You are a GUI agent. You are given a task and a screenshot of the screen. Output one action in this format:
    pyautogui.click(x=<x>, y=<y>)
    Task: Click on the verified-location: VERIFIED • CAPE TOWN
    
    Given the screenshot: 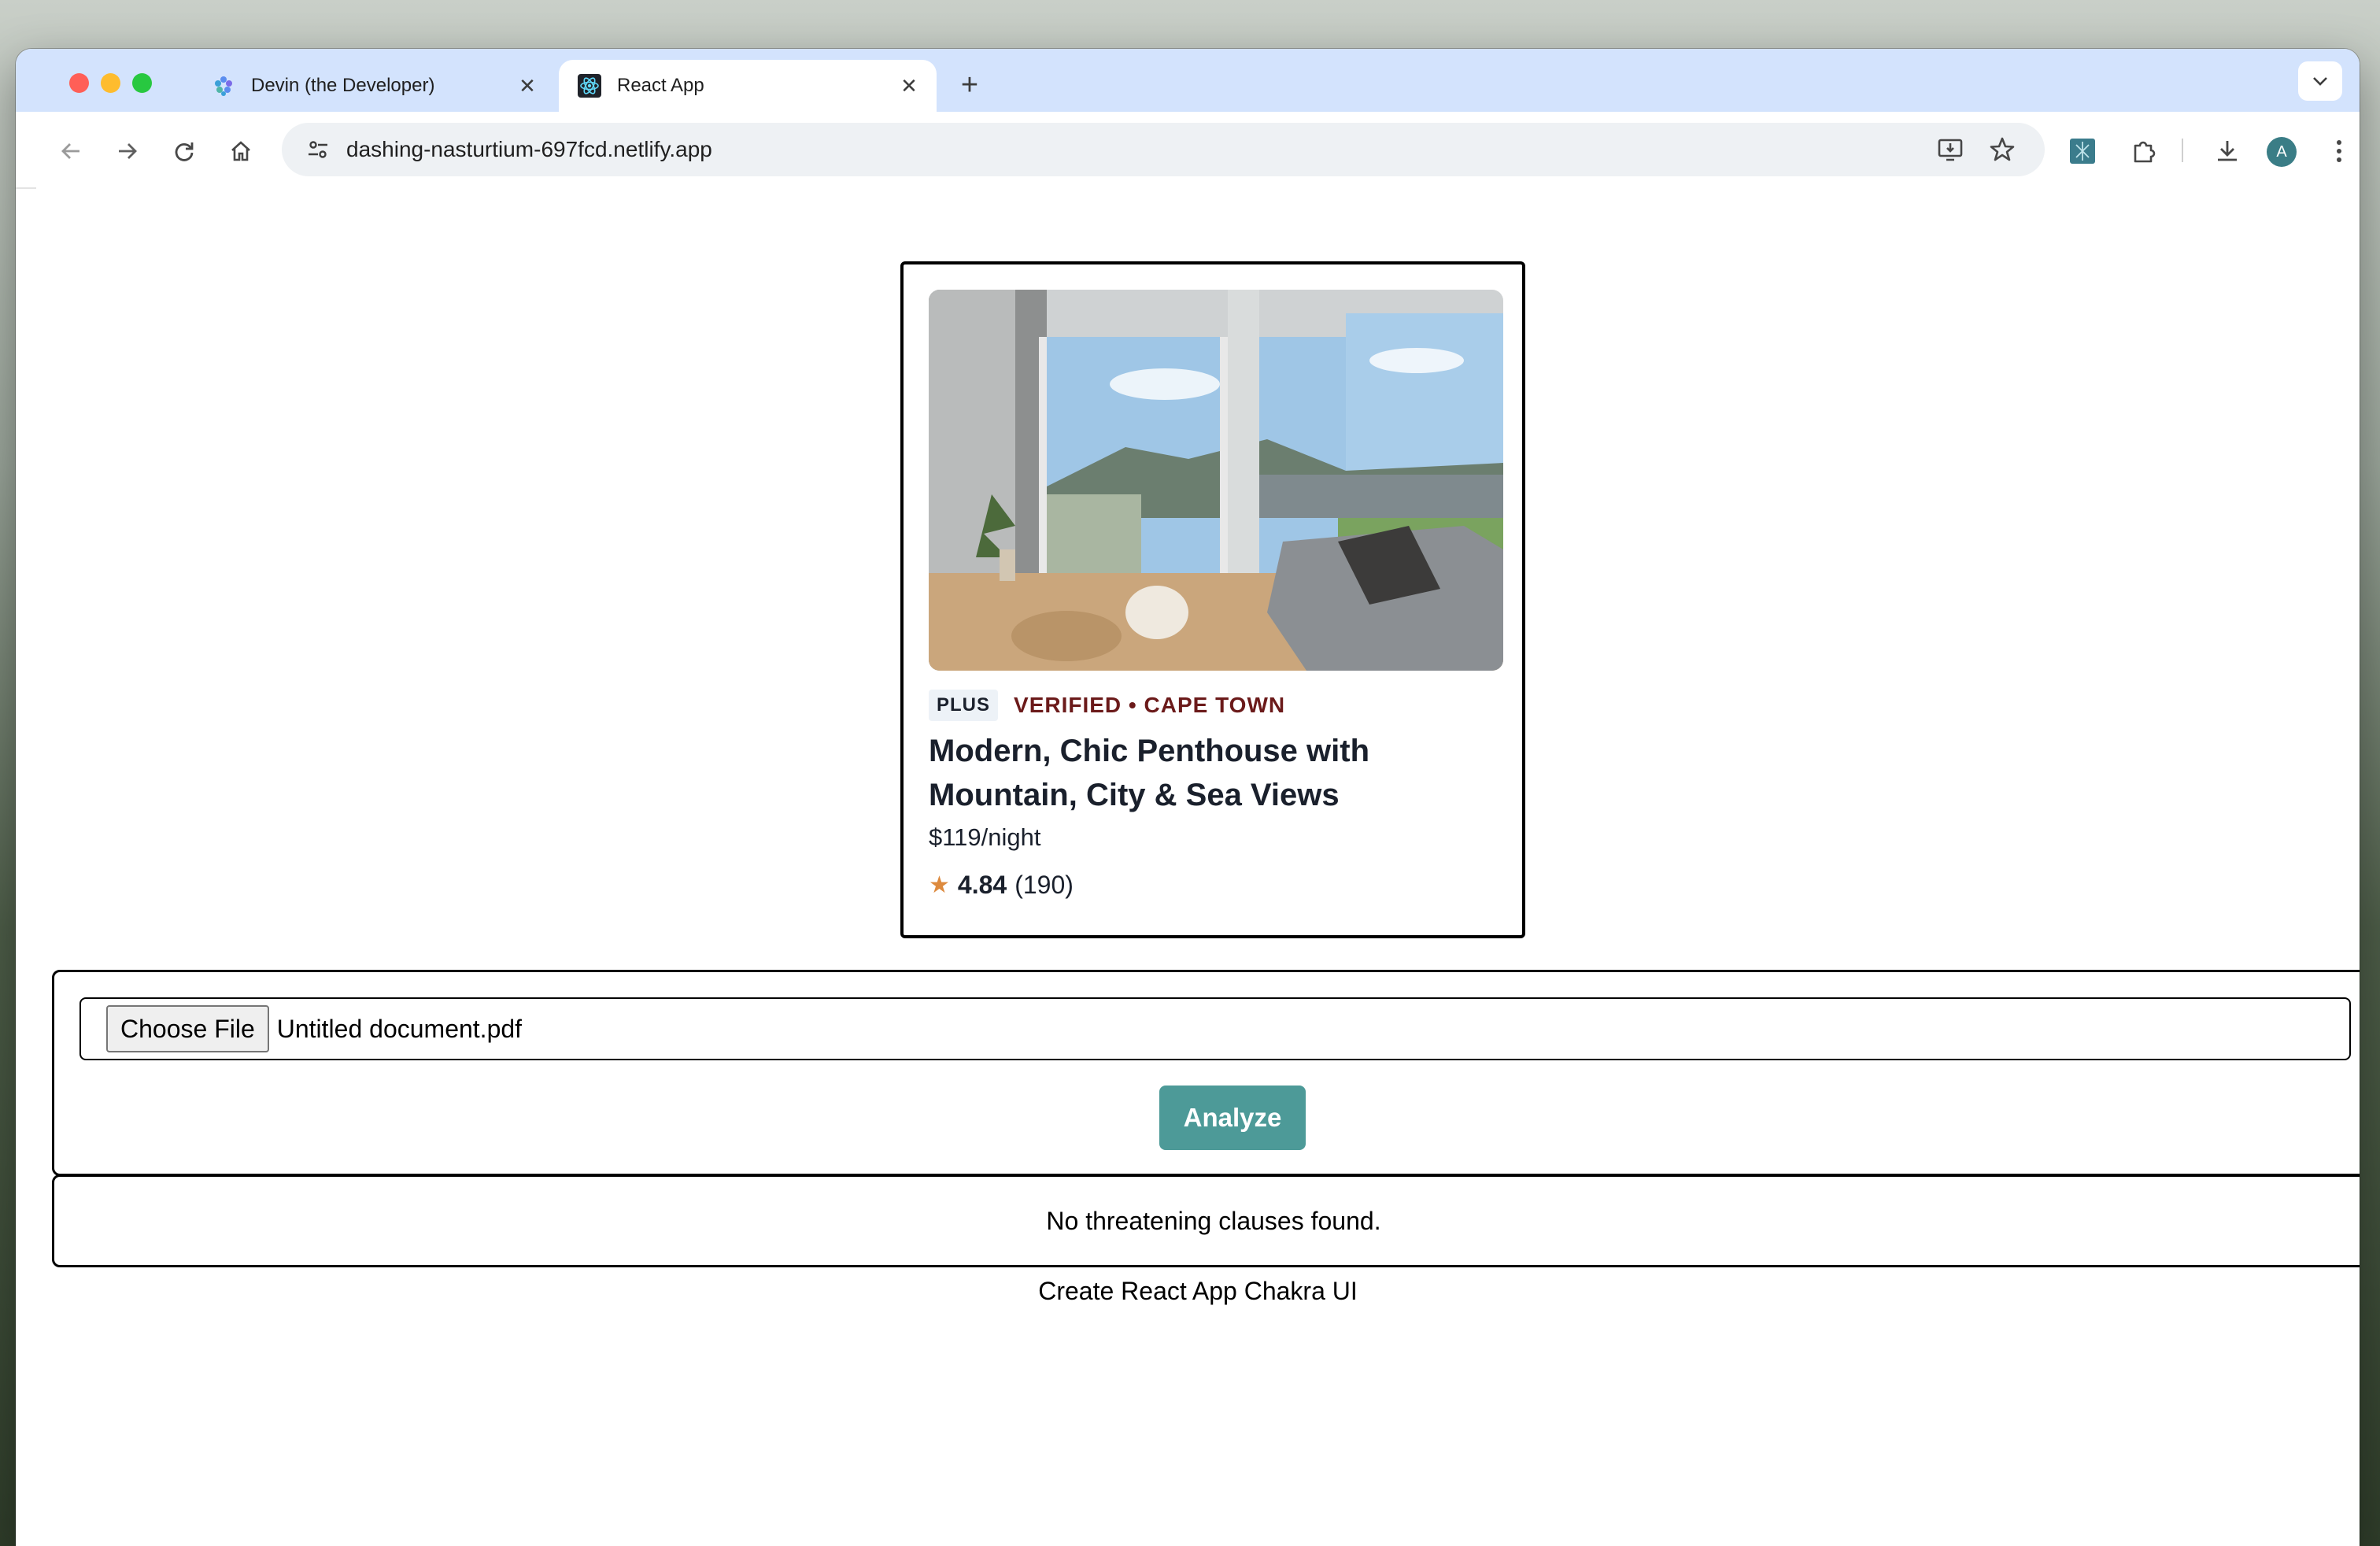 What is the action you would take?
    pyautogui.click(x=1150, y=705)
    